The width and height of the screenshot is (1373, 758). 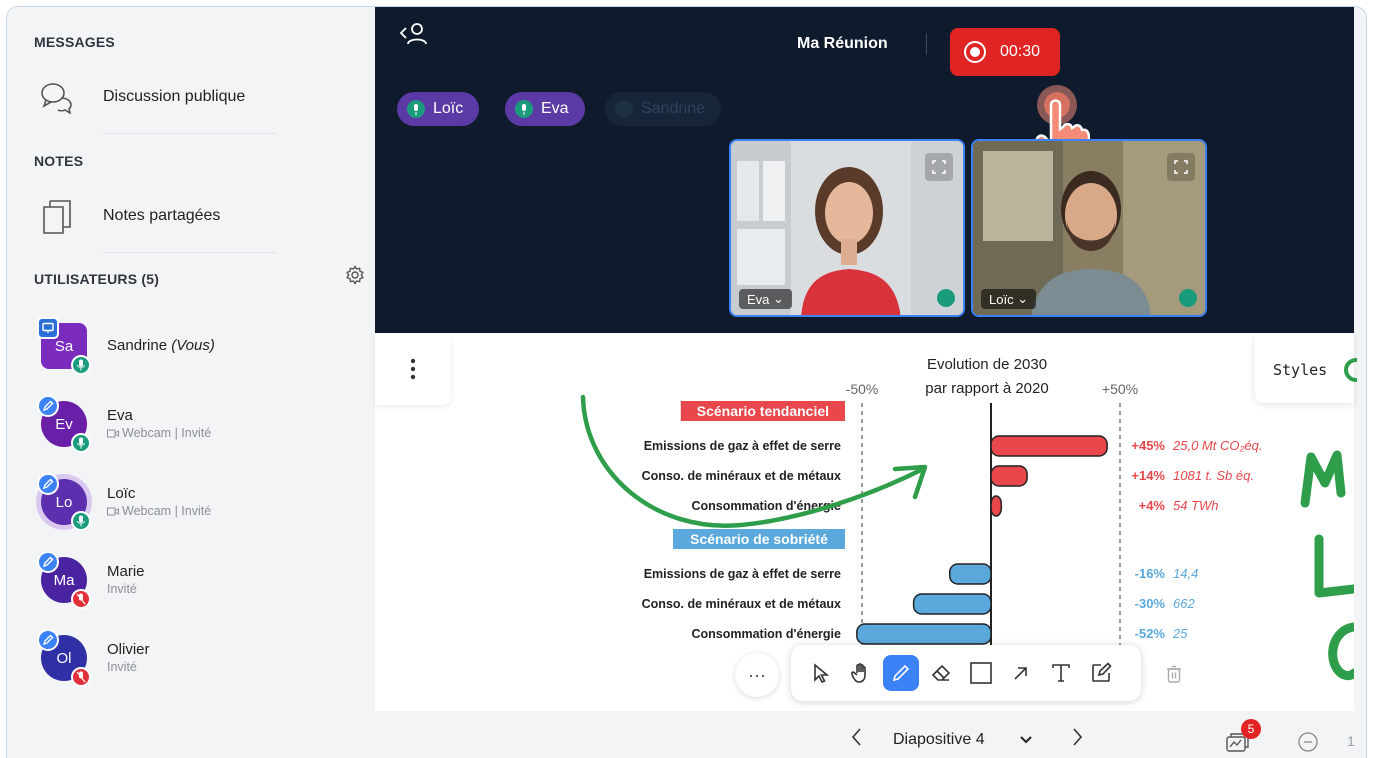 What do you see at coordinates (74, 42) in the screenshot?
I see `messages-title: MESSAGES` at bounding box center [74, 42].